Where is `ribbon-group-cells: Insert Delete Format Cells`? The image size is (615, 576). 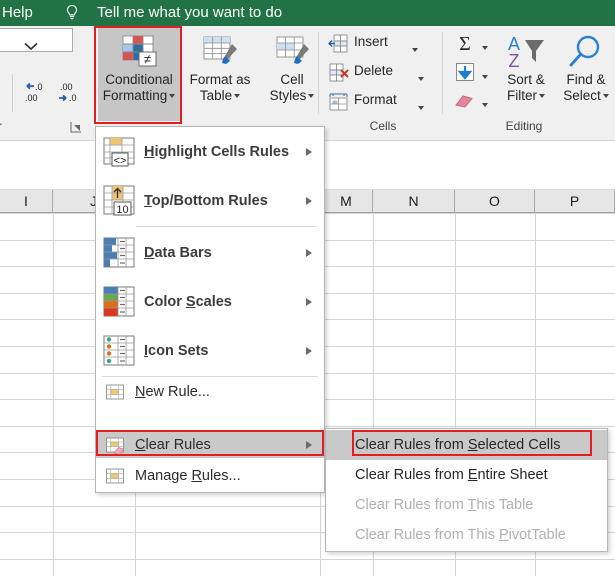 ribbon-group-cells: Insert Delete Format Cells is located at coordinates (380, 83).